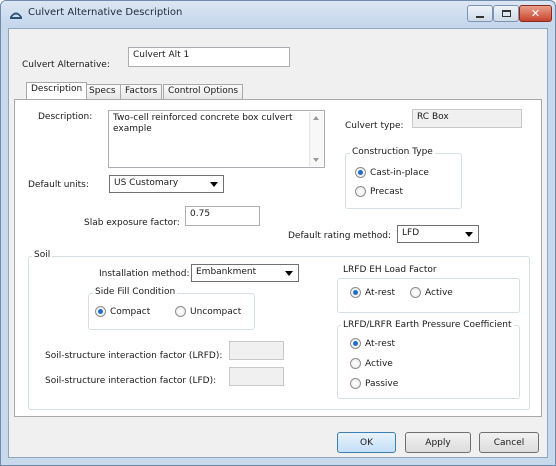 This screenshot has height=466, width=556. What do you see at coordinates (135, 292) in the screenshot?
I see `side-fill-title: Side Fill Condition` at bounding box center [135, 292].